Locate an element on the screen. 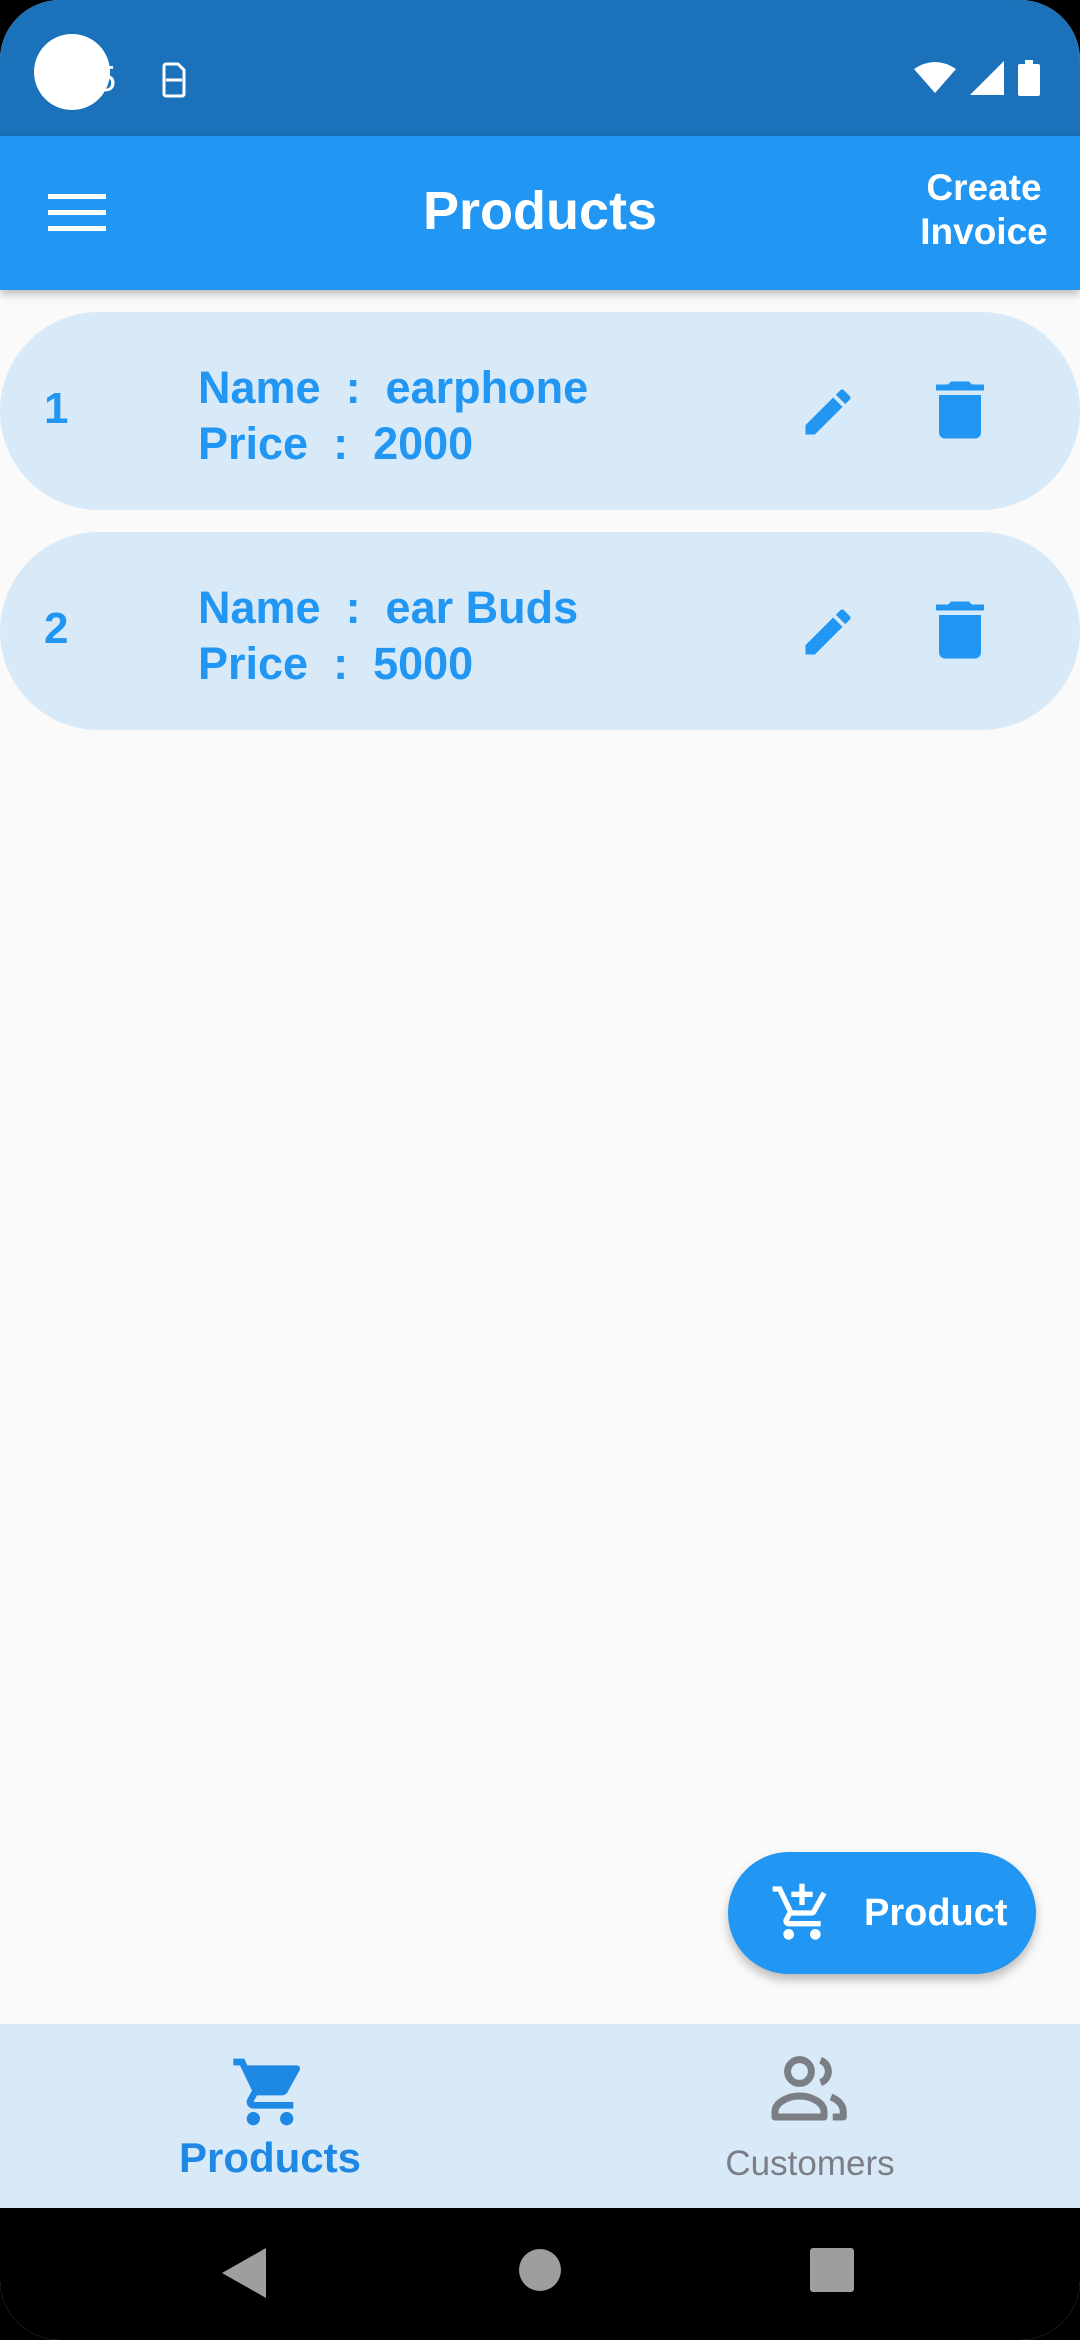  add-shopping-cart-icon is located at coordinates (799, 1911).